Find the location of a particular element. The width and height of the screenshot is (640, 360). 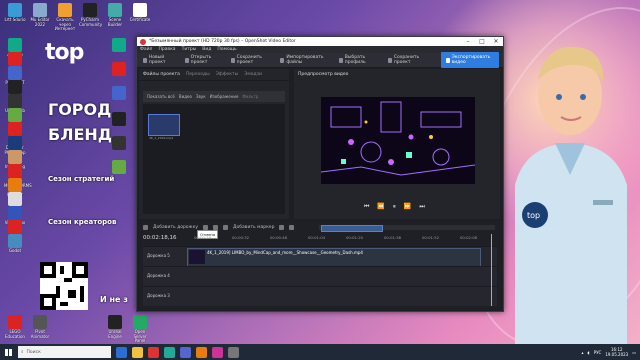

import-files-label: Импортировать файлы is located at coordinates (305, 60).